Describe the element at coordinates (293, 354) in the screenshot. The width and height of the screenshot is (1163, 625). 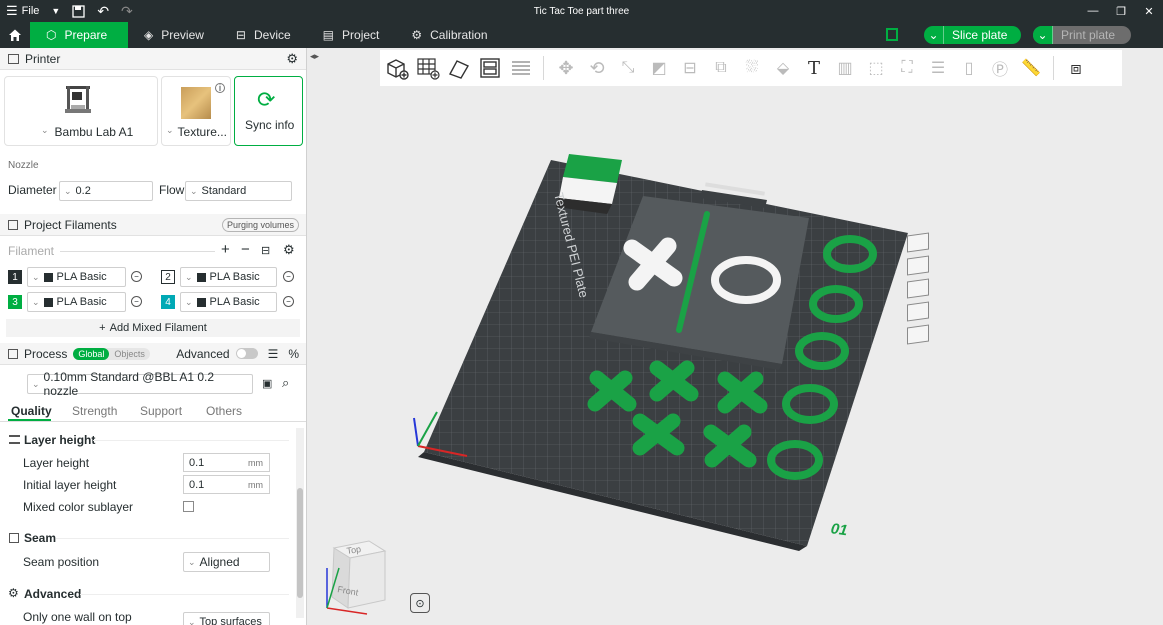
I see `percent-icon: %` at that location.